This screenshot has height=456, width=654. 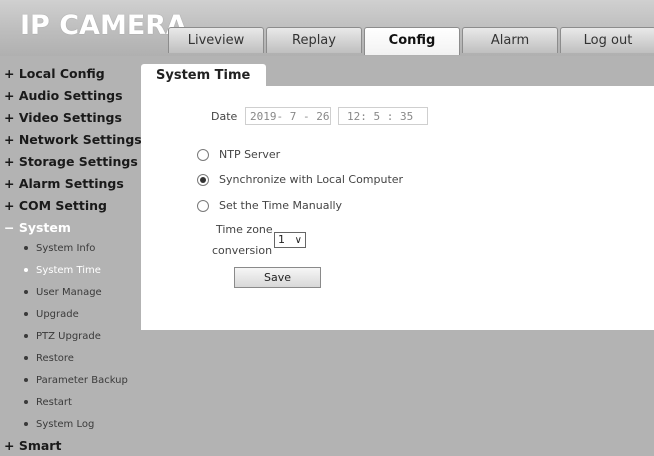 I want to click on sidebar-item-local-config: + Local Config, so click(x=54, y=73).